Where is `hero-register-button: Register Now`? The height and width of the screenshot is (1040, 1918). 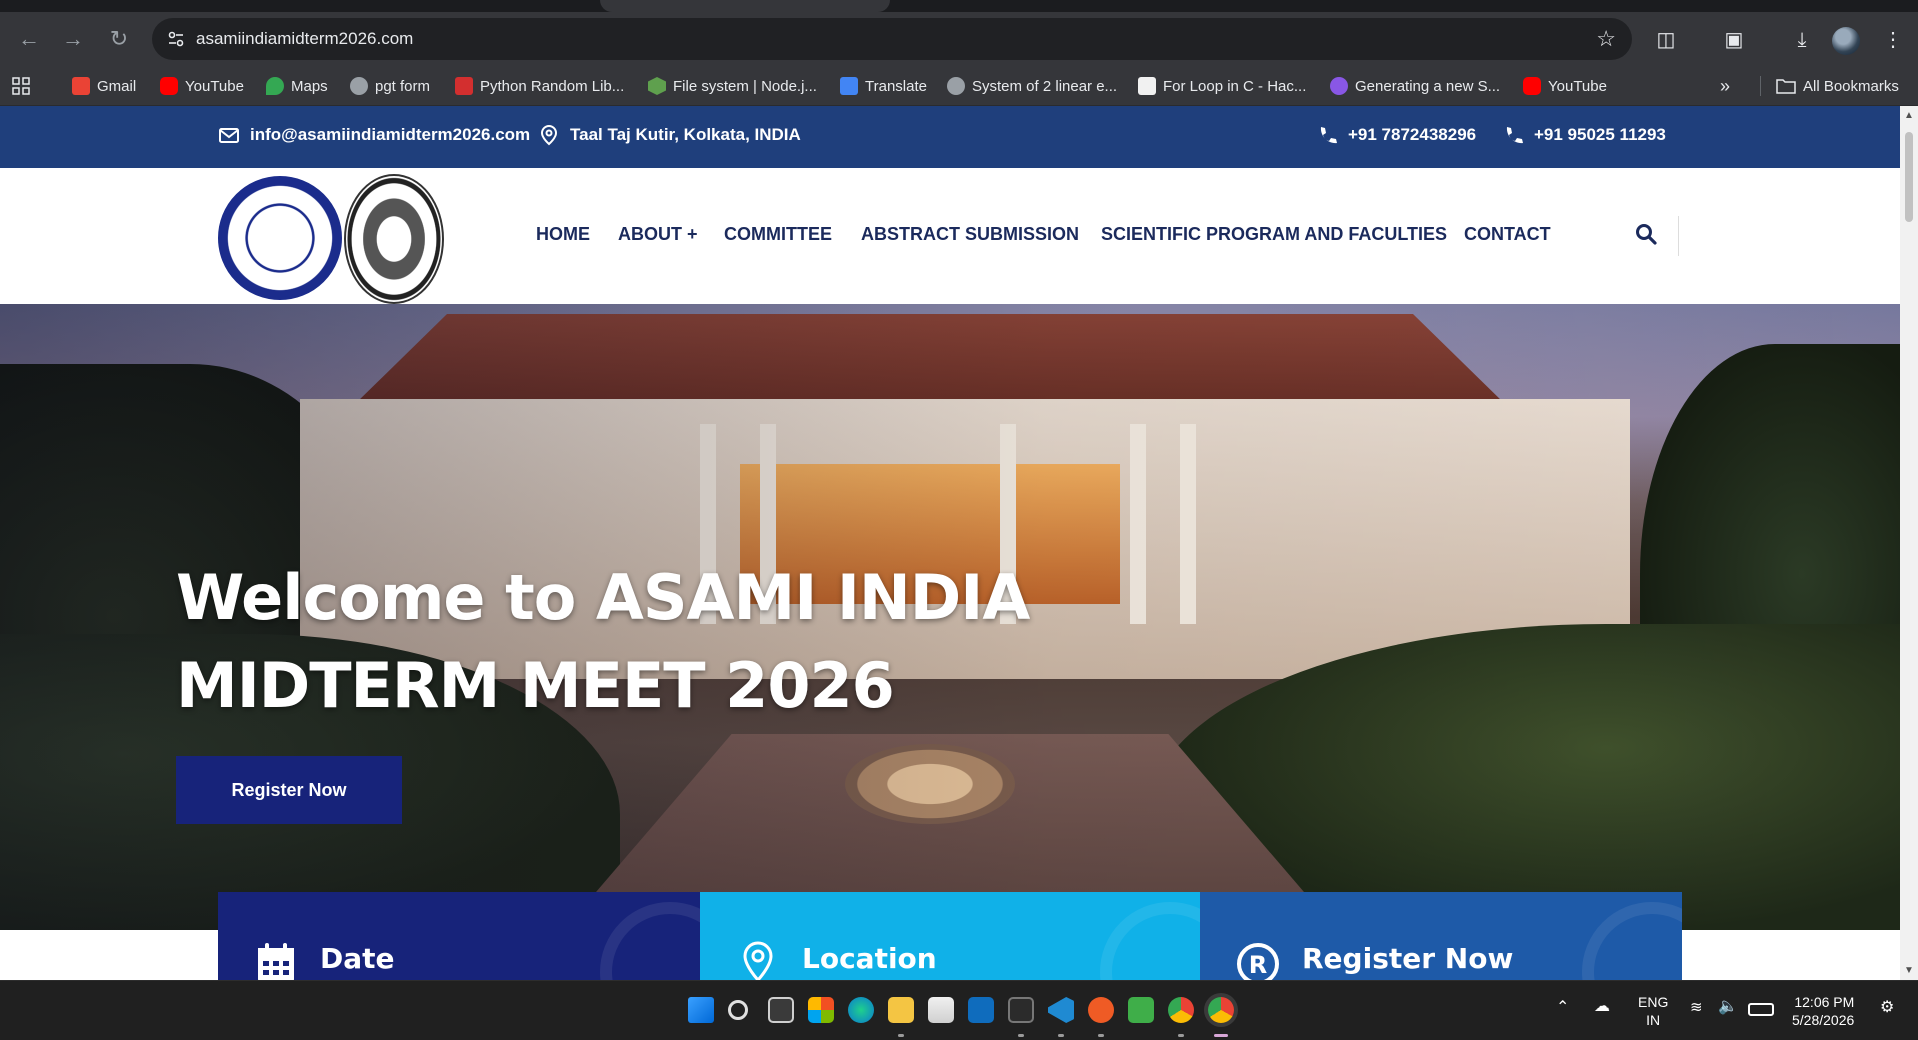 hero-register-button: Register Now is located at coordinates (289, 790).